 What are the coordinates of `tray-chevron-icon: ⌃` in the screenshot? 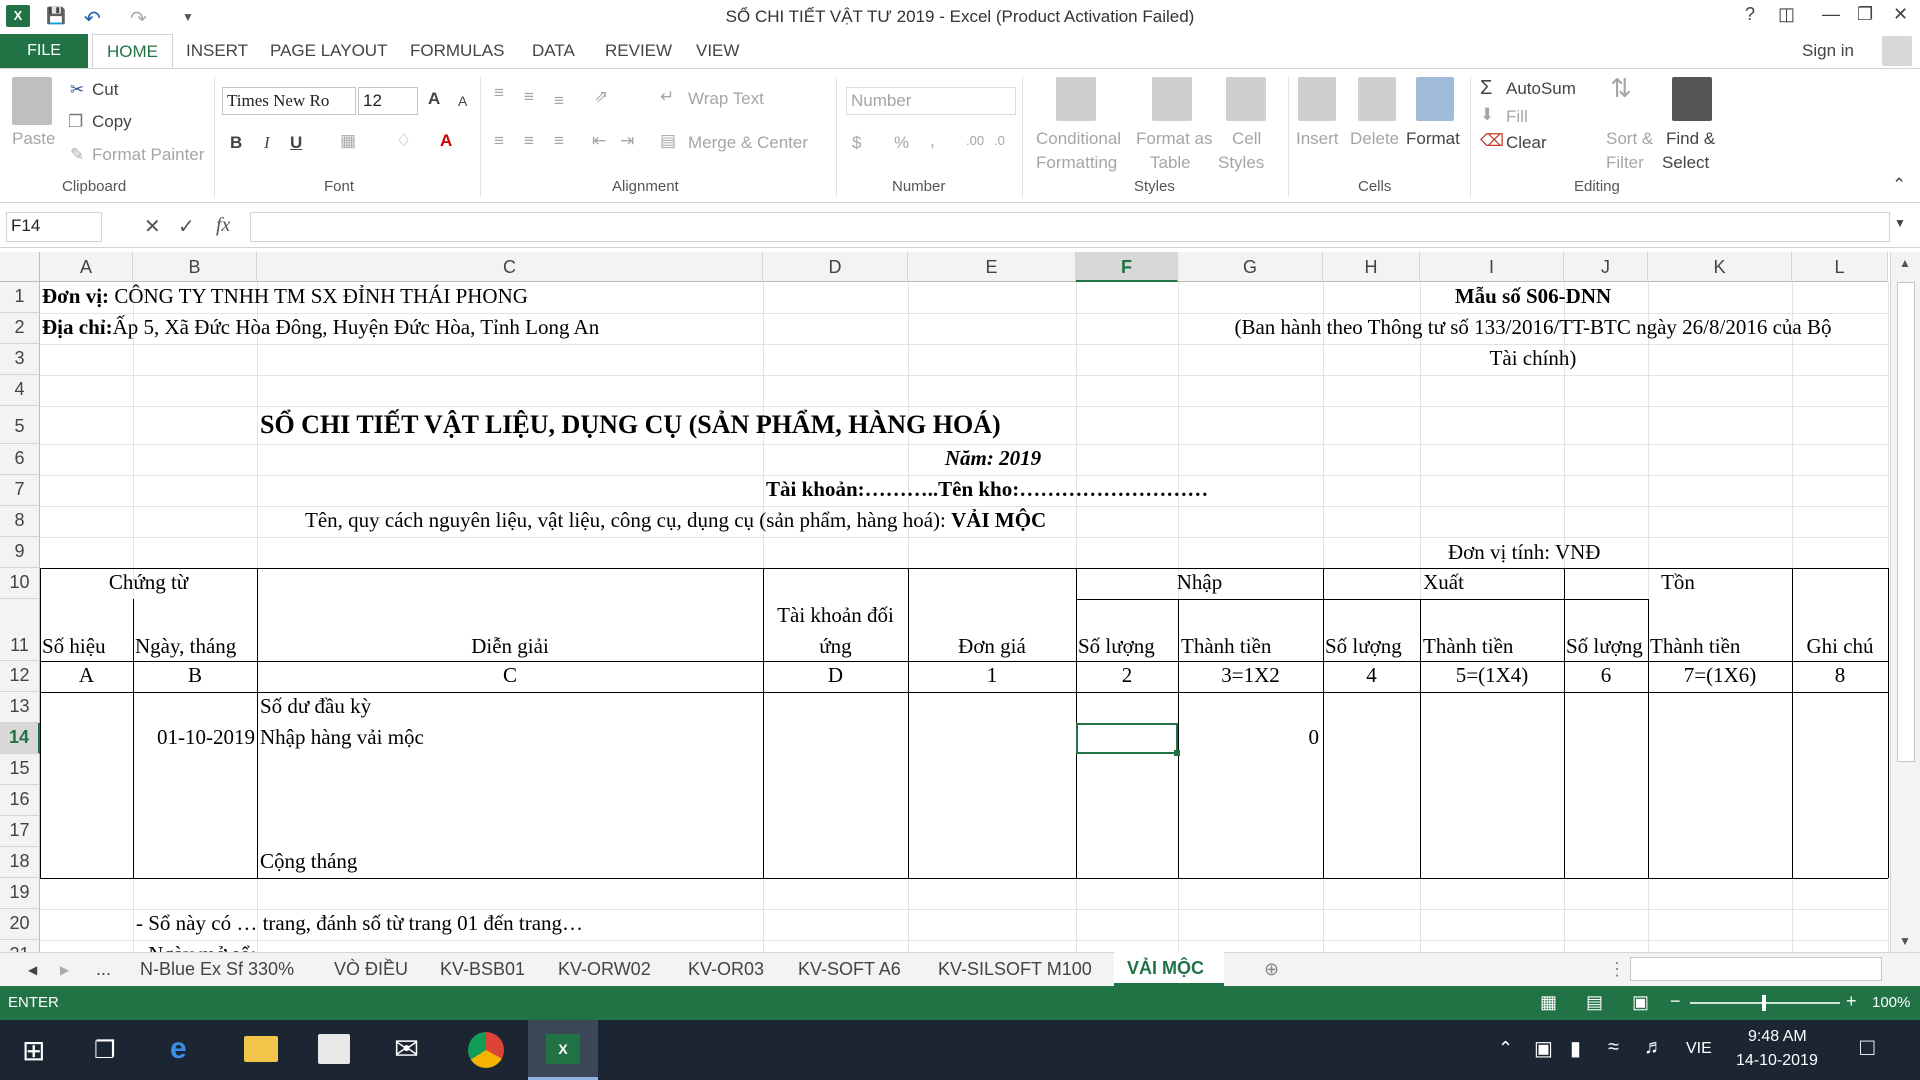 It's located at (1505, 1048).